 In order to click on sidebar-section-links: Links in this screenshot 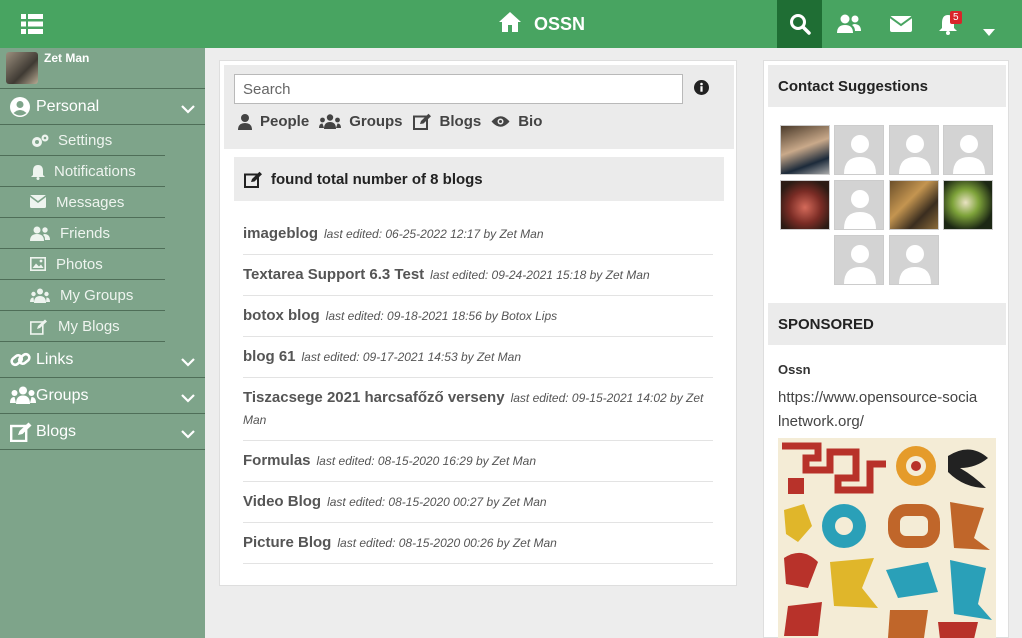, I will do `click(102, 360)`.